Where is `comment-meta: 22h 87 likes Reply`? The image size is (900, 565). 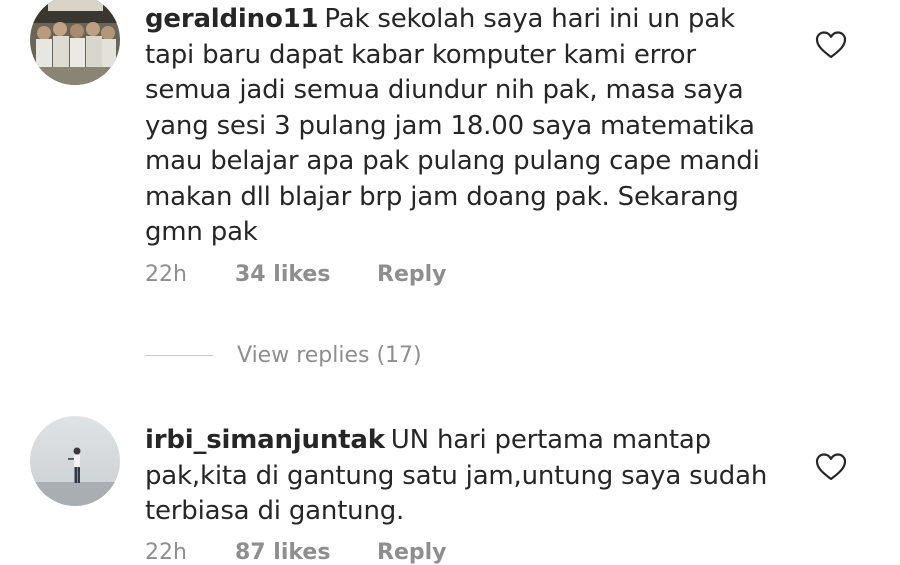 comment-meta: 22h 87 likes Reply is located at coordinates (296, 552).